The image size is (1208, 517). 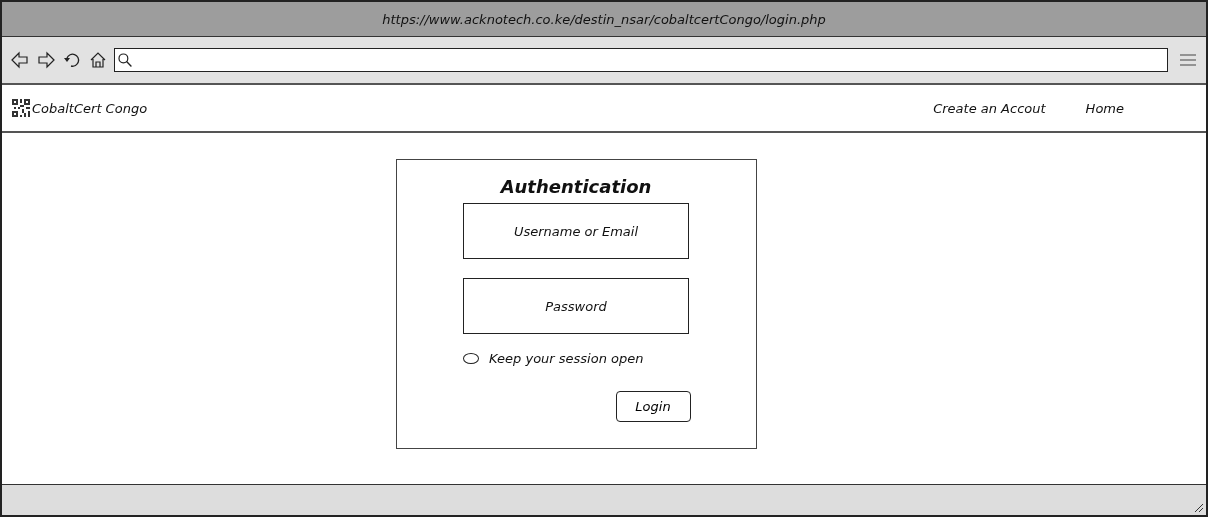 I want to click on radio-button, so click(x=471, y=358).